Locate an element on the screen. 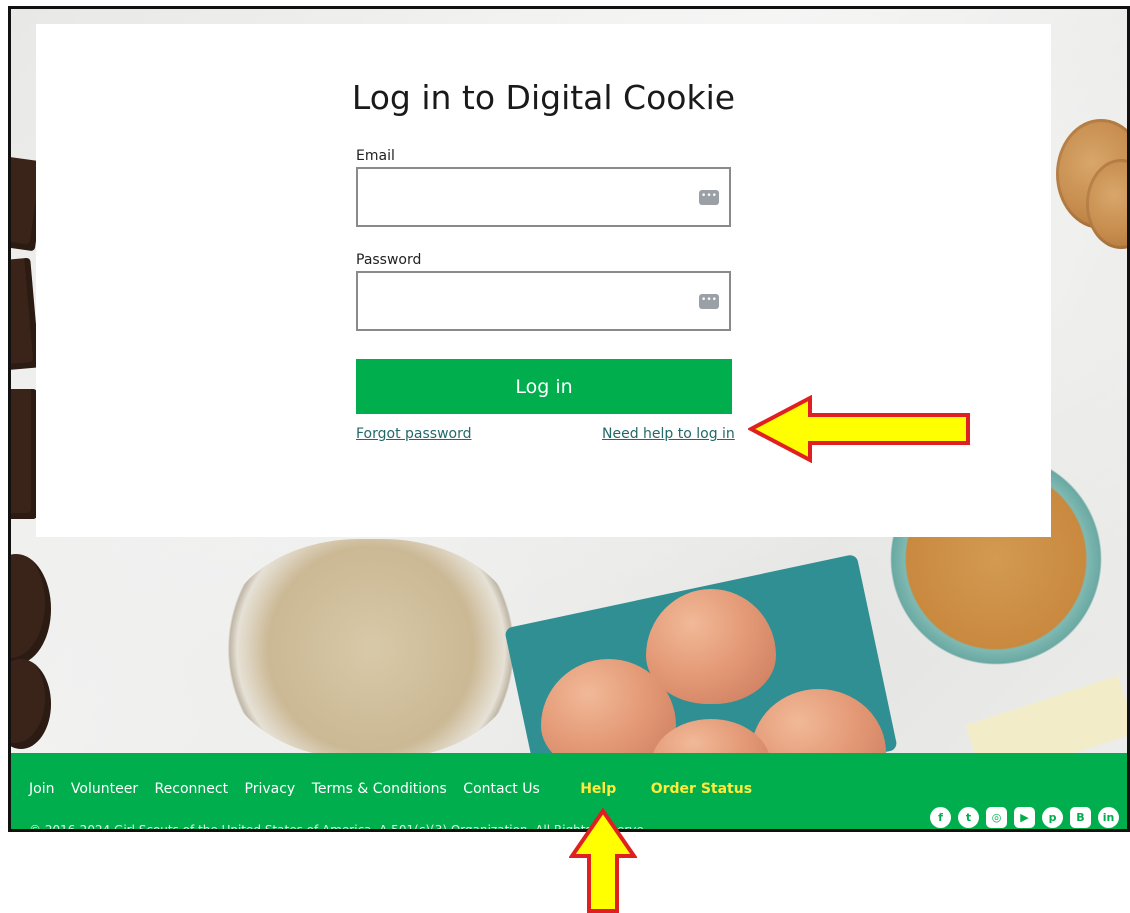 The width and height of the screenshot is (1130, 913). forgot-password-link: Forgot password is located at coordinates (414, 434).